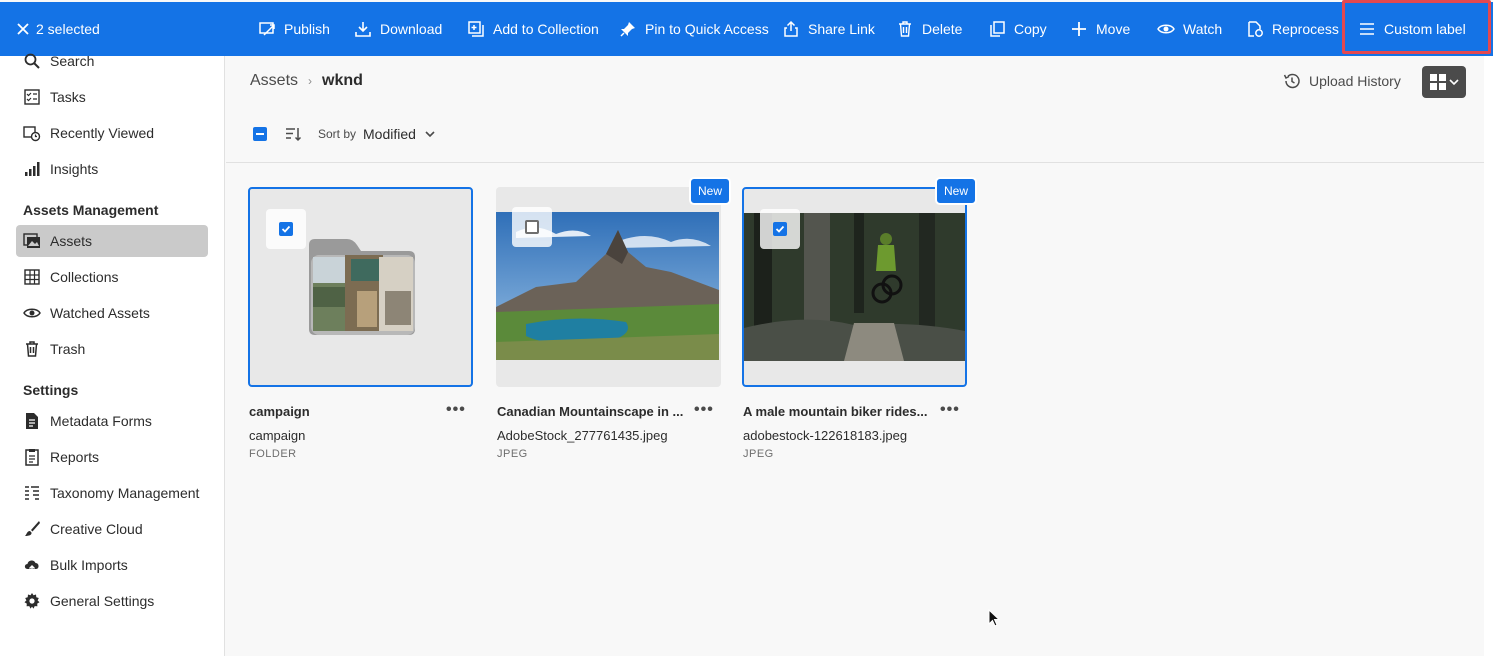 This screenshot has height=656, width=1493. Describe the element at coordinates (32, 349) in the screenshot. I see `trash-icon` at that location.